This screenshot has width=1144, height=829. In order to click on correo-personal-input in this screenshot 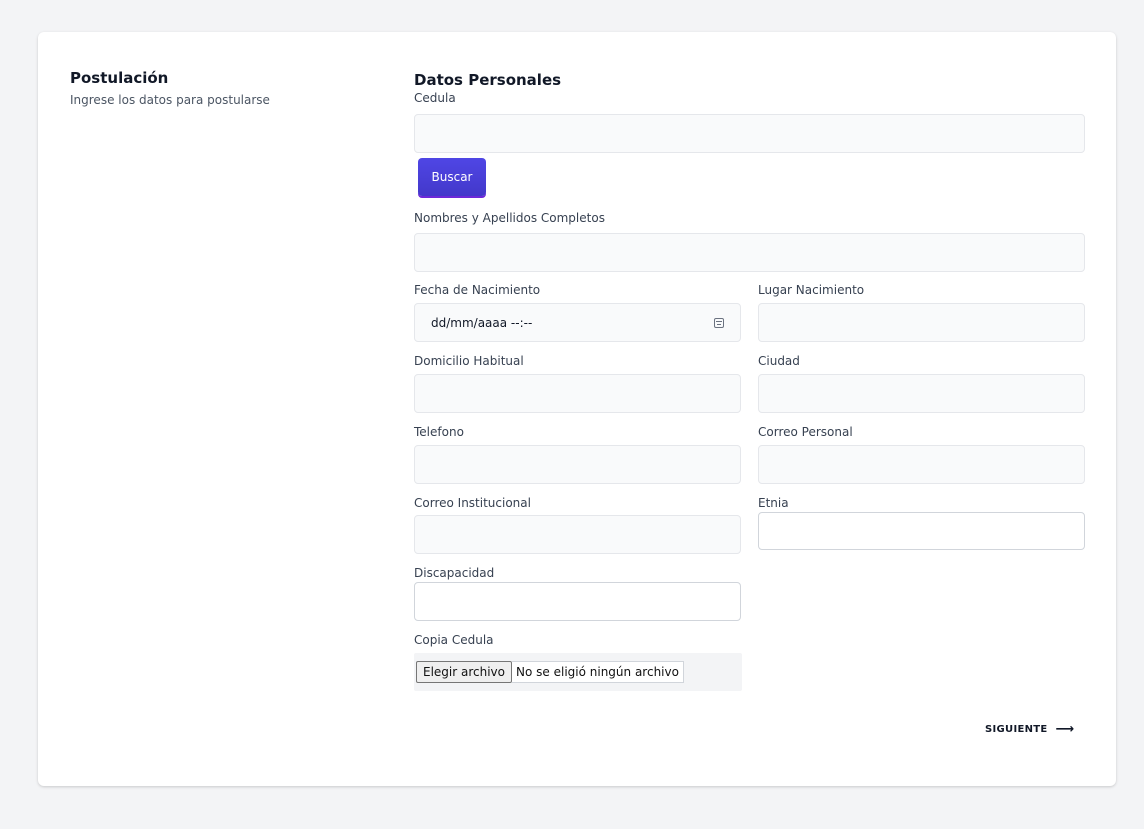, I will do `click(921, 464)`.